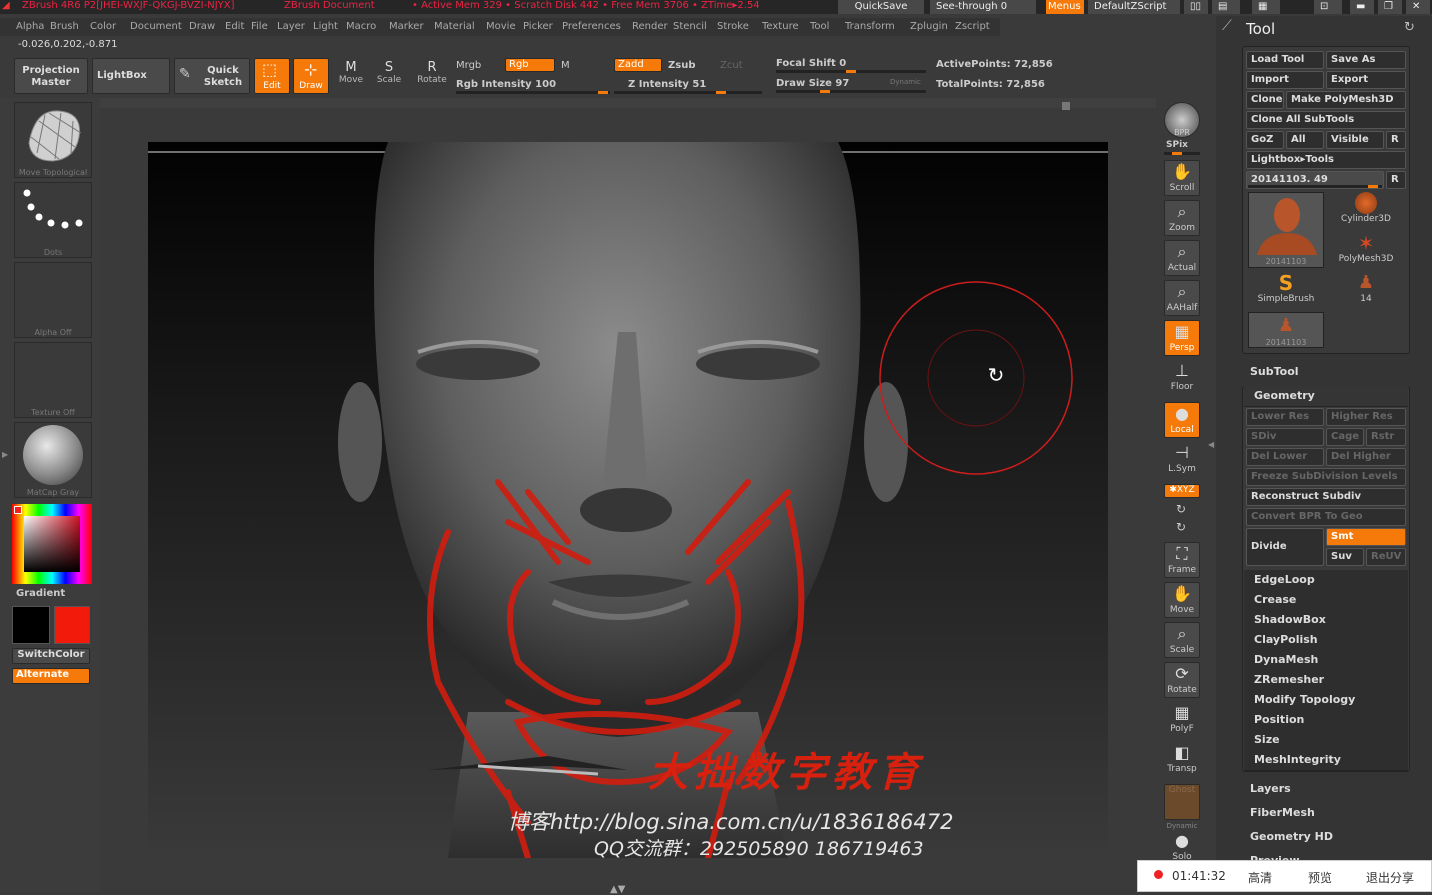  What do you see at coordinates (1196, 7) in the screenshot?
I see `layout-icon: ▯▯` at bounding box center [1196, 7].